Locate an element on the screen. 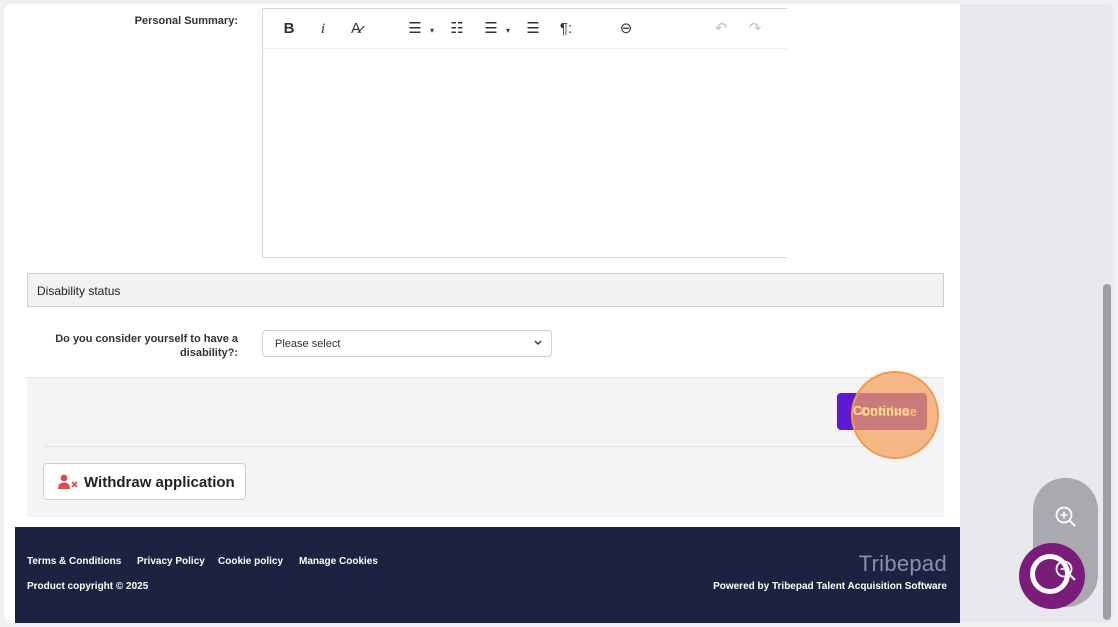 This screenshot has height=627, width=1118. disability-section-header: Disability status is located at coordinates (485, 290).